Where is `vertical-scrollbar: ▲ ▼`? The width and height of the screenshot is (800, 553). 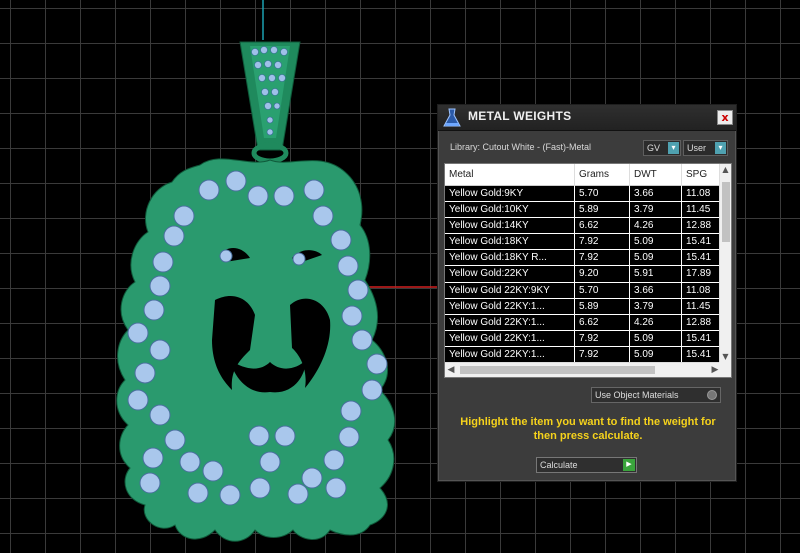
vertical-scrollbar: ▲ ▼ is located at coordinates (725, 263).